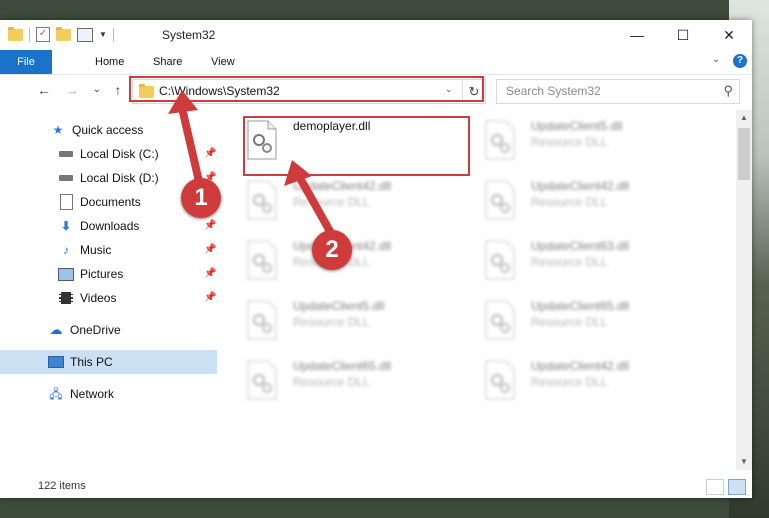  I want to click on annotation-arrows, so click(254, 168).